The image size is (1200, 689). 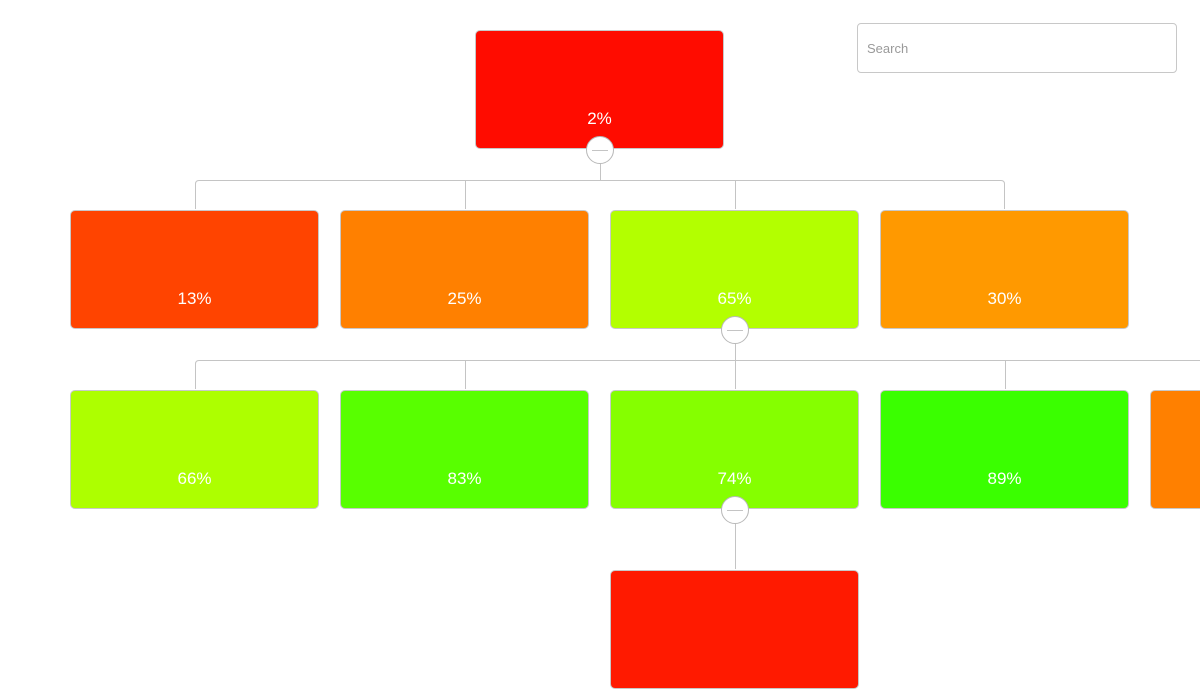 What do you see at coordinates (464, 269) in the screenshot?
I see `node-level1: 25%` at bounding box center [464, 269].